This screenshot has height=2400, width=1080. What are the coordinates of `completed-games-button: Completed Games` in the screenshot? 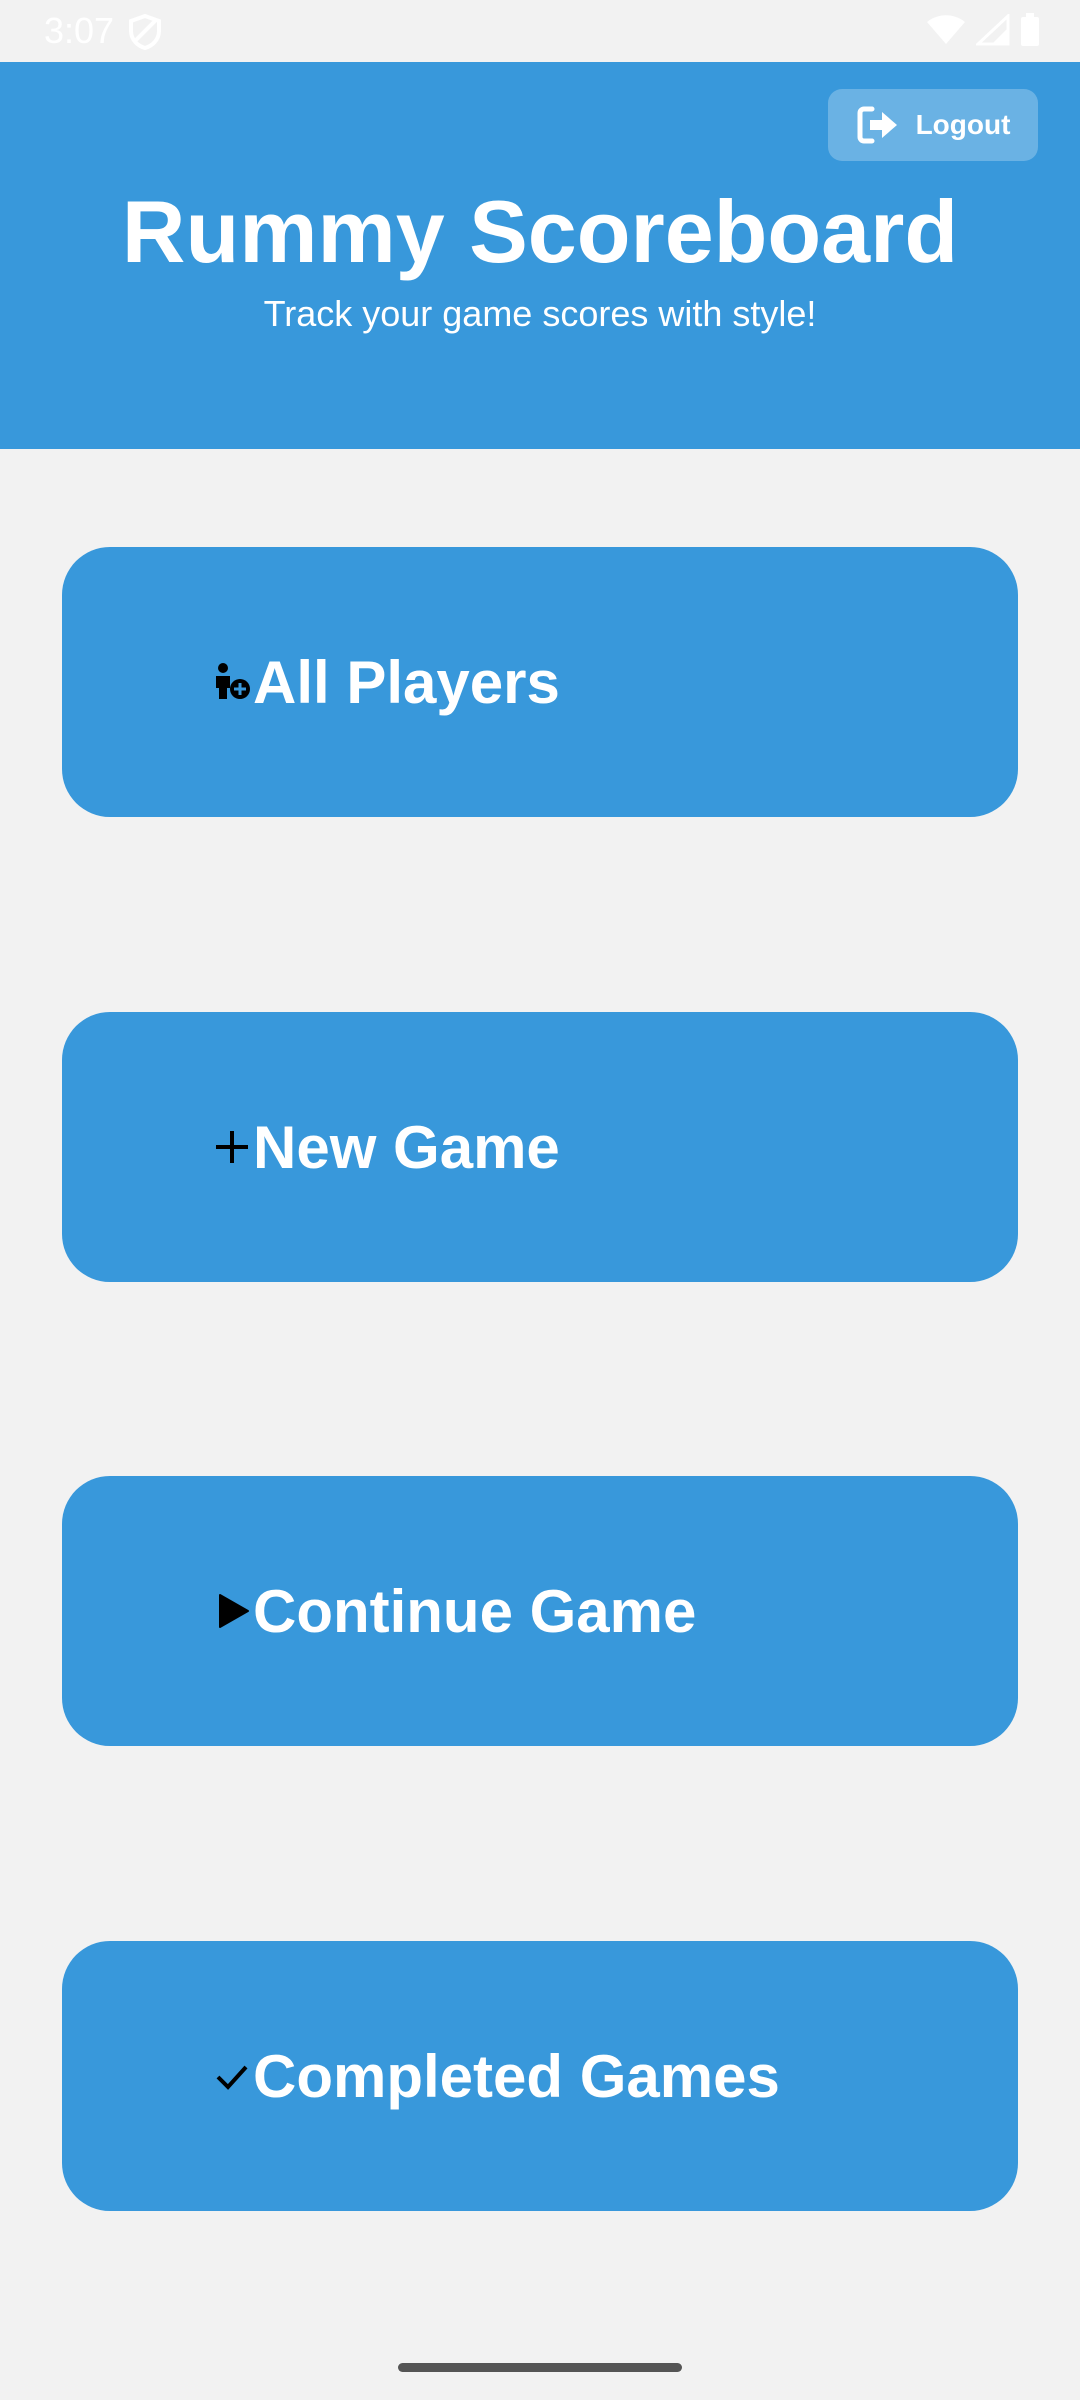 It's located at (540, 2076).